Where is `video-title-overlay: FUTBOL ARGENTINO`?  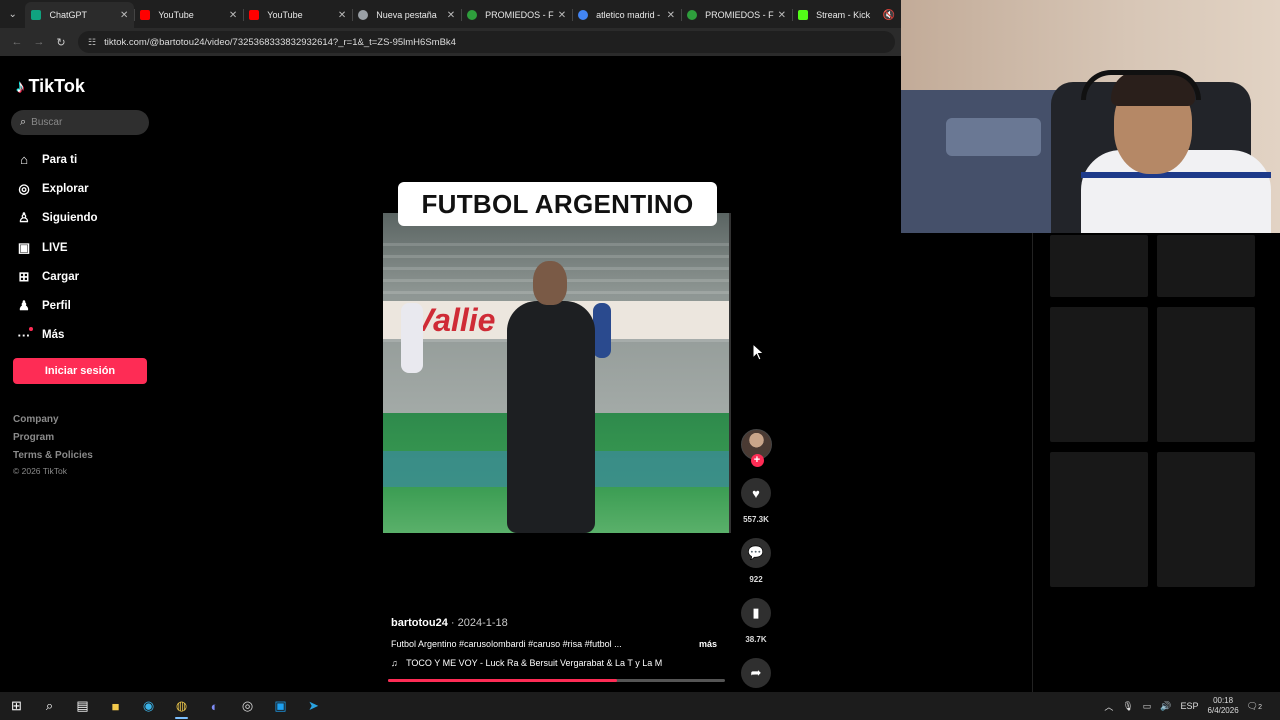 video-title-overlay: FUTBOL ARGENTINO is located at coordinates (557, 204).